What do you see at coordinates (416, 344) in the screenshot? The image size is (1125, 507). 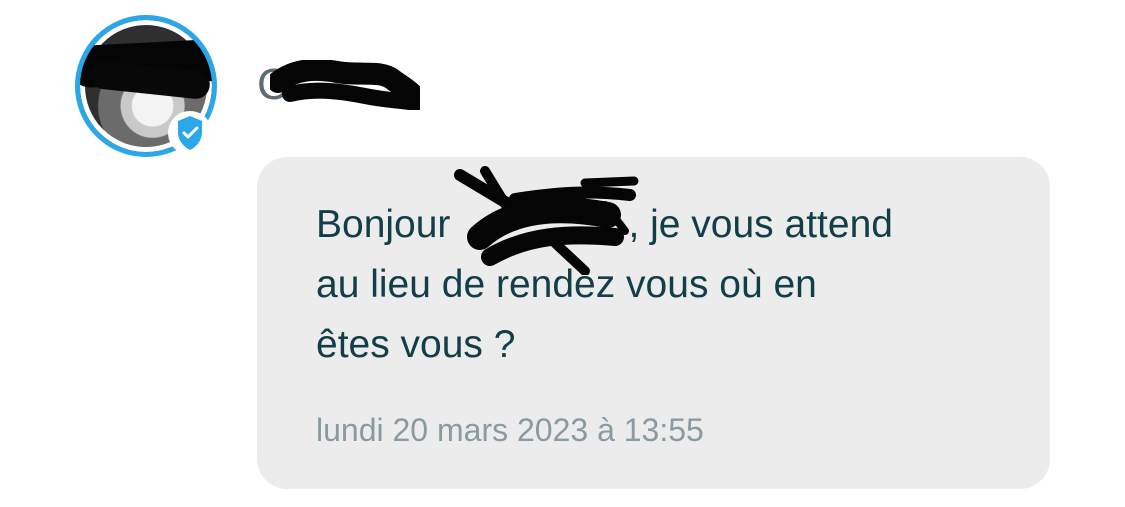 I see `message-line-3: êtes vous ?` at bounding box center [416, 344].